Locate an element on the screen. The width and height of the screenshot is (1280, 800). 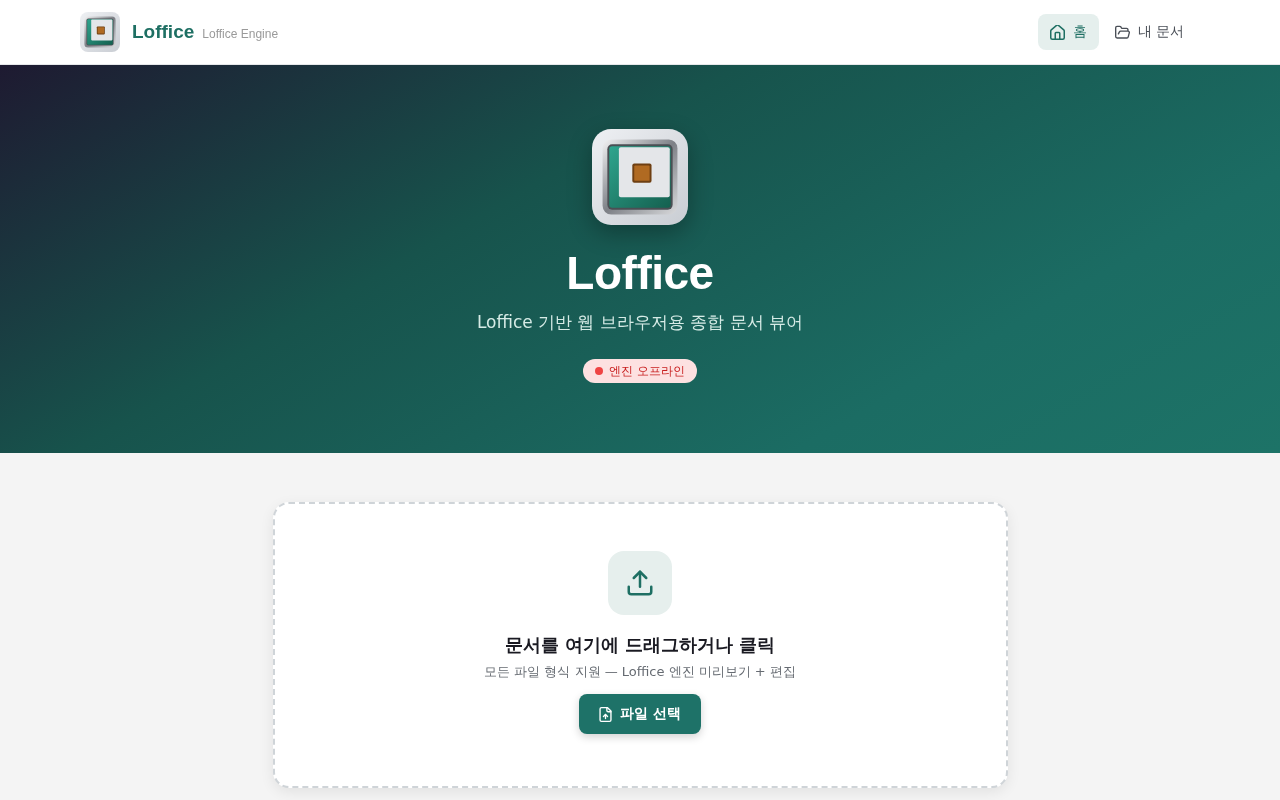
hero-tagline: Loffice 기반 웹 브라우저용 종합 문서 뷰어 is located at coordinates (640, 322).